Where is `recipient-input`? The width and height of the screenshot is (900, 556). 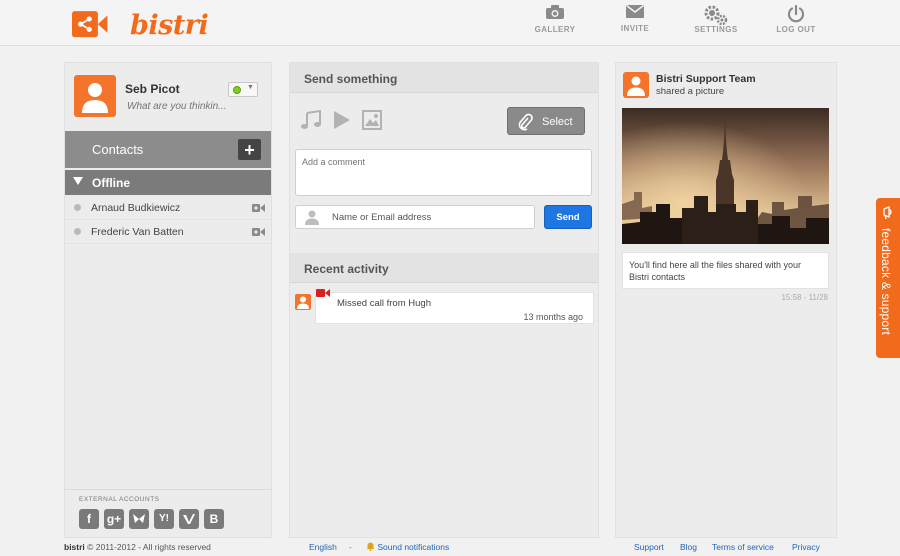 recipient-input is located at coordinates (427, 217).